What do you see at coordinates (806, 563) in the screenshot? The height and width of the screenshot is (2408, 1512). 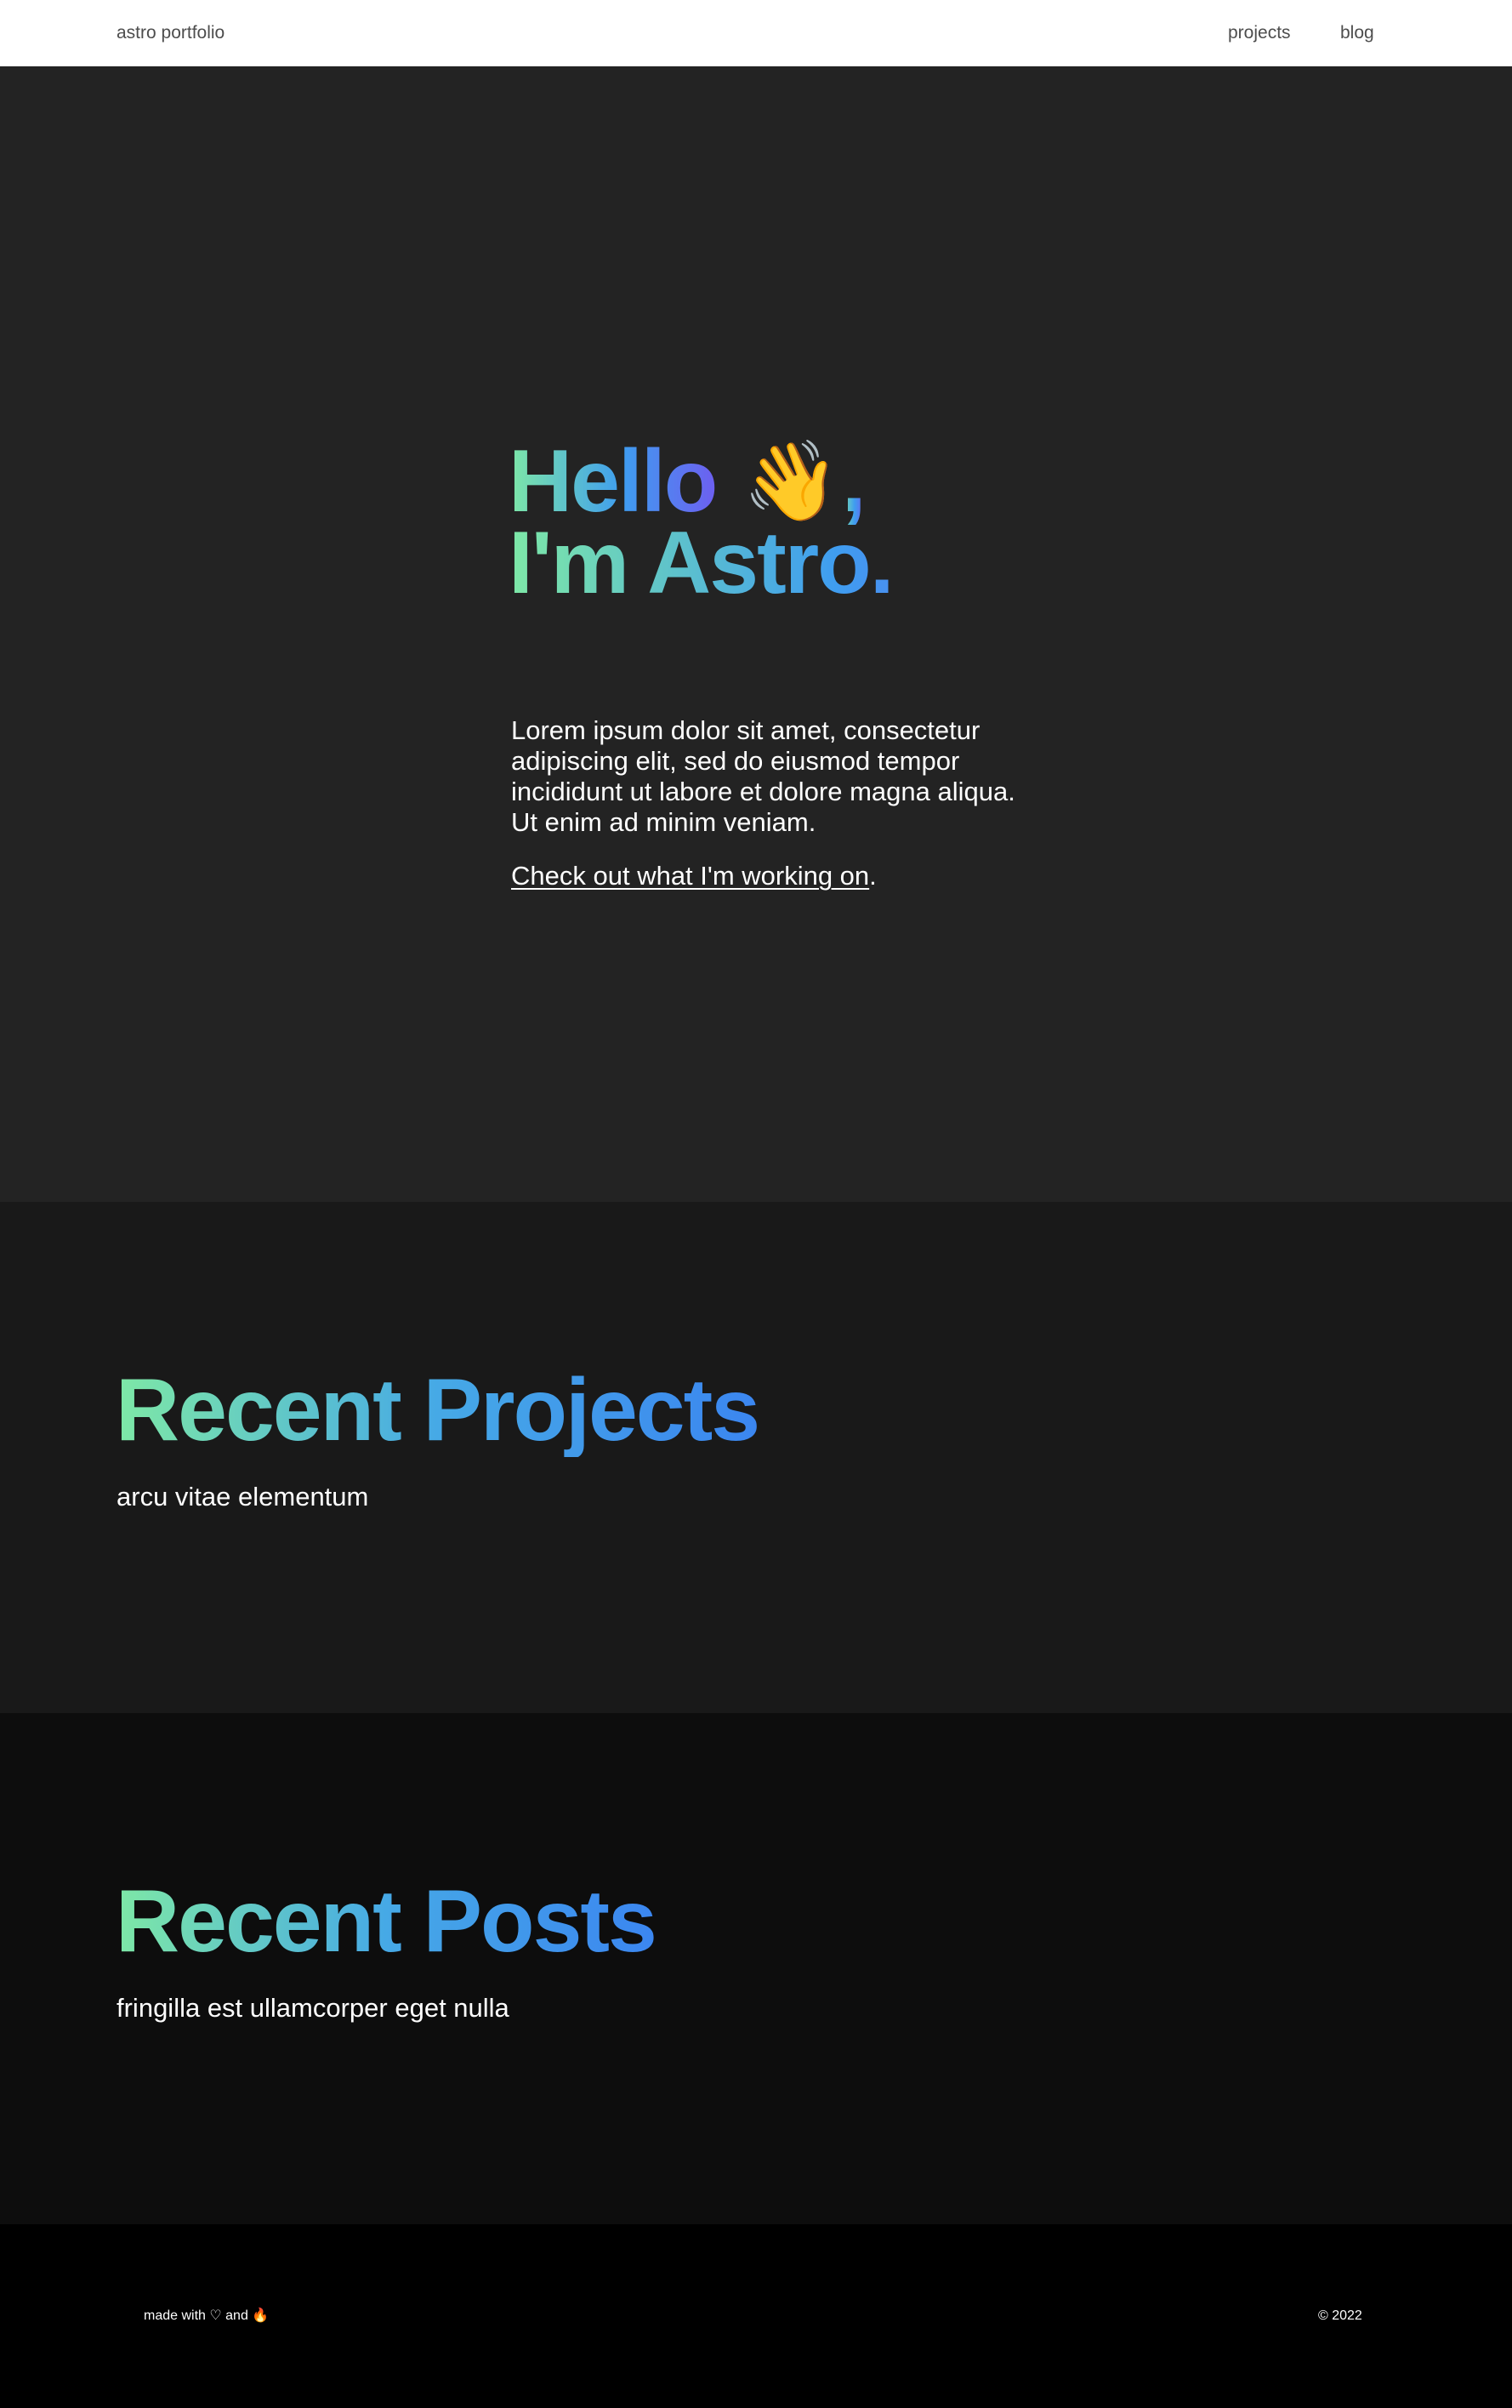 I see `hero-title-line-2: I'm Astro.` at bounding box center [806, 563].